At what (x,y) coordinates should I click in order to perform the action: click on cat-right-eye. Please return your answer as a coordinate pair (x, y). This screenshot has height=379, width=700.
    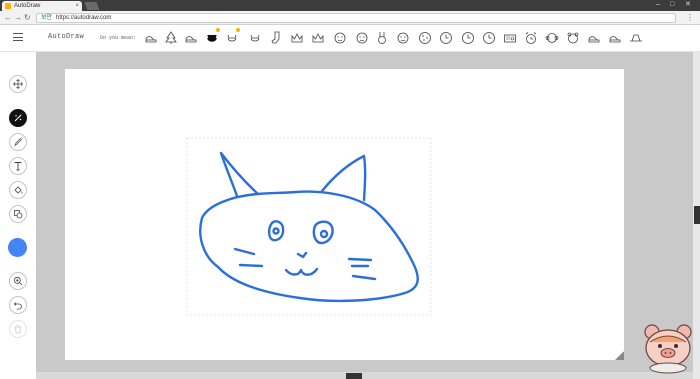
    Looking at the image, I should click on (323, 232).